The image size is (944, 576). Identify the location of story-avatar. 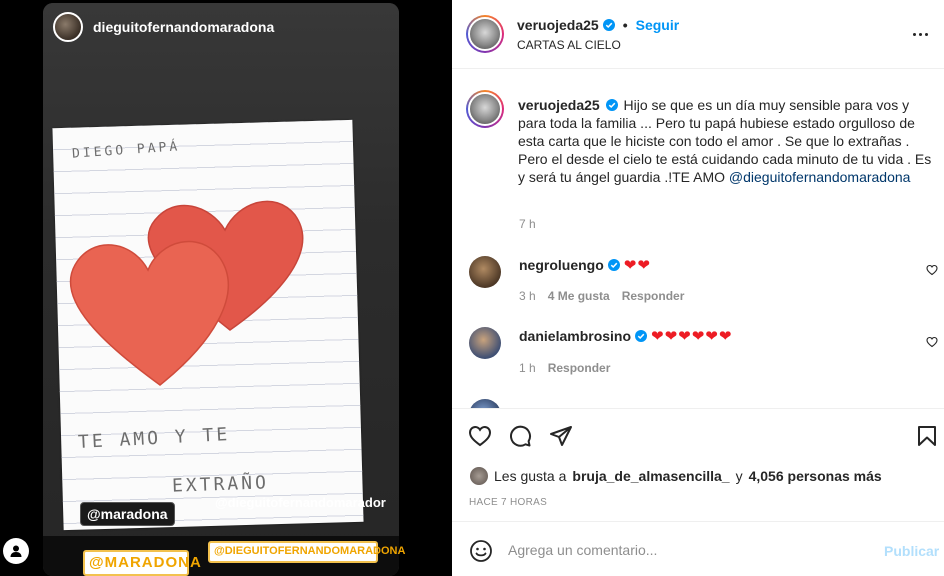
(68, 27).